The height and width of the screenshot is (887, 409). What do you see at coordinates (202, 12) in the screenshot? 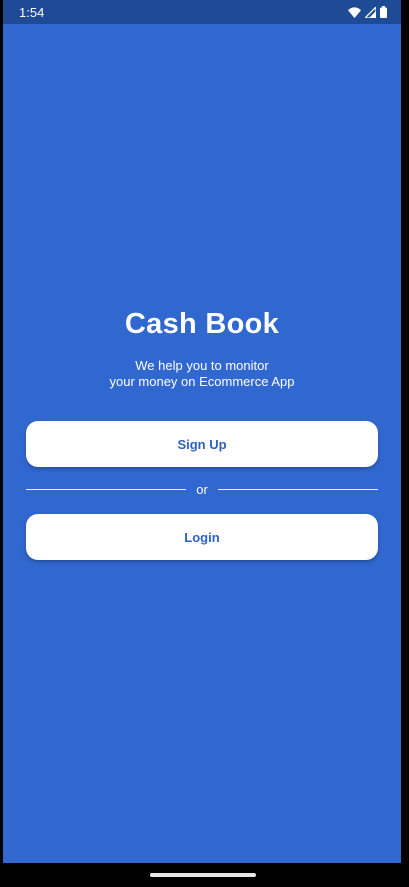
I see `status-bar: 1:54` at bounding box center [202, 12].